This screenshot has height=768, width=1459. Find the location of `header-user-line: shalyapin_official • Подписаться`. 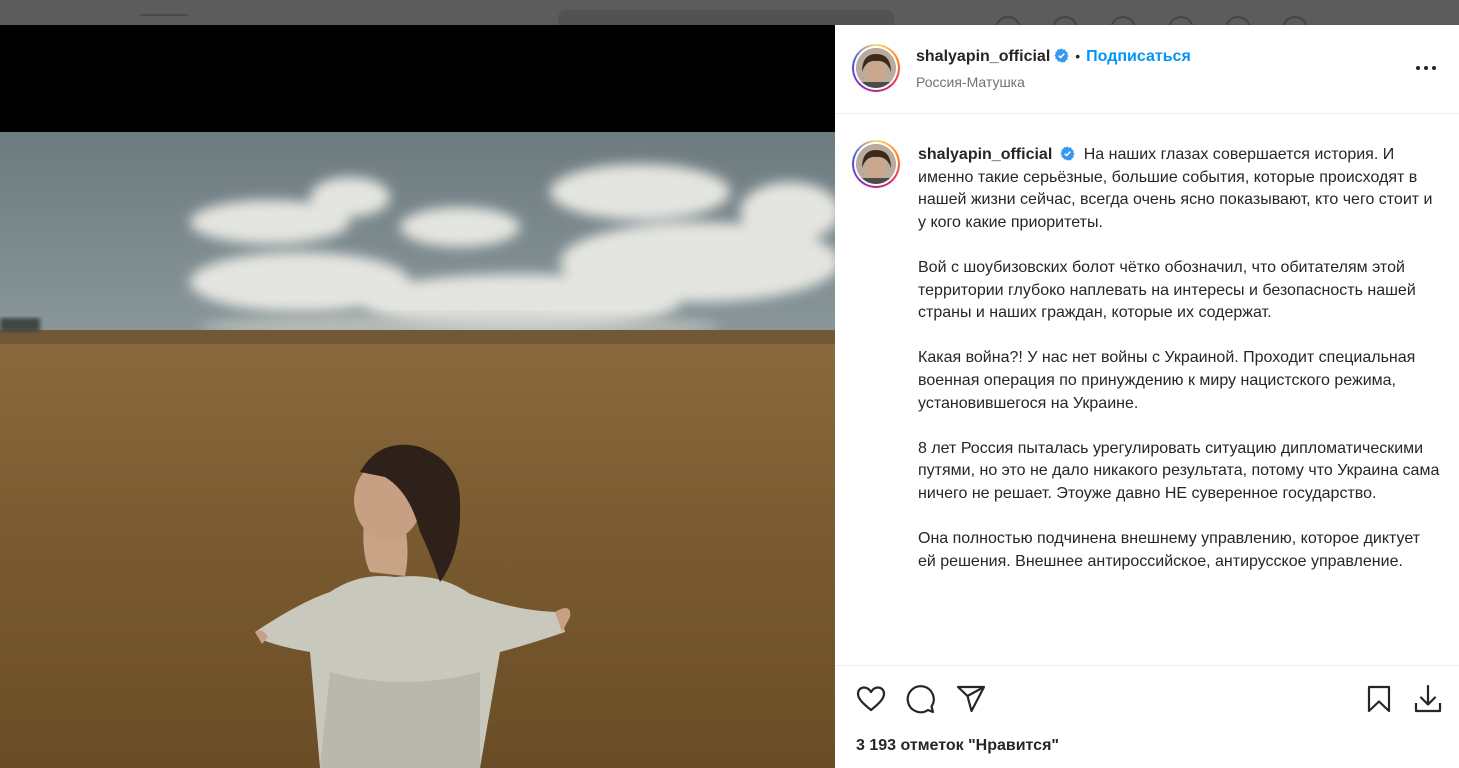

header-user-line: shalyapin_official • Подписаться is located at coordinates (1053, 57).